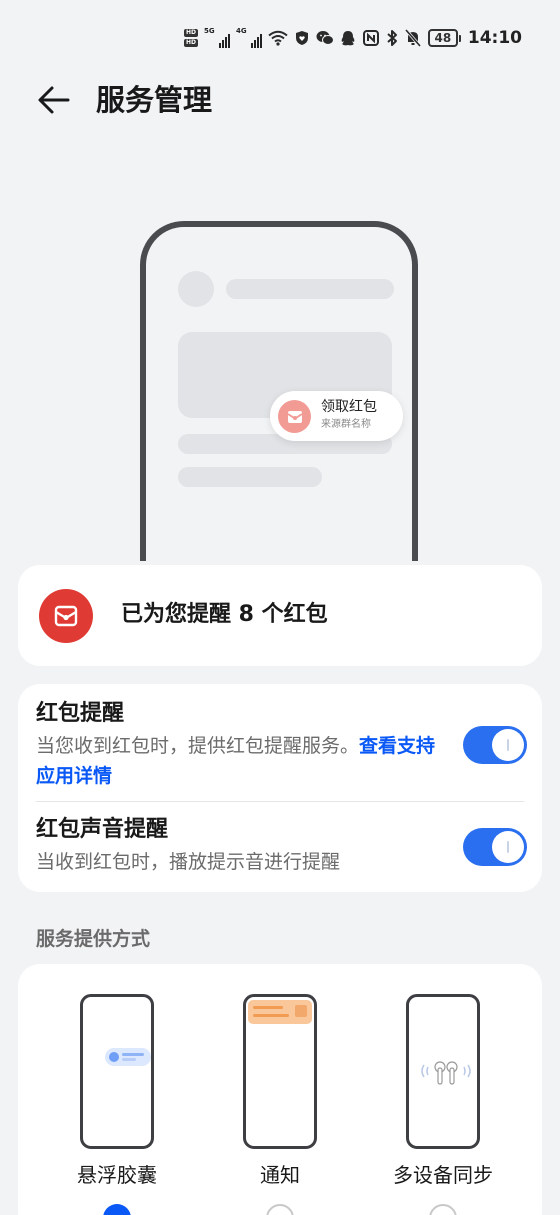  Describe the element at coordinates (494, 38) in the screenshot. I see `status-time: 14:10` at that location.